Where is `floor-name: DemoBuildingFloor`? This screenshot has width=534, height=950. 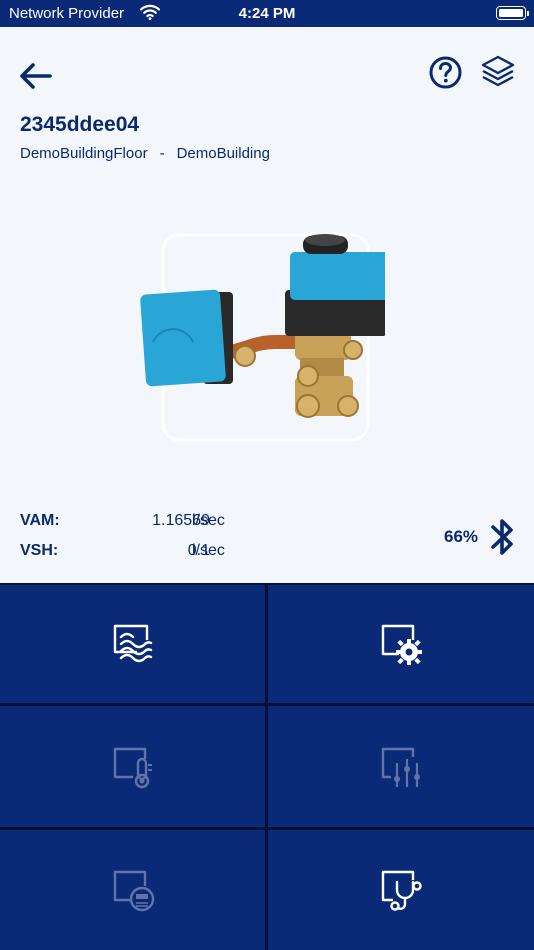 floor-name: DemoBuildingFloor is located at coordinates (84, 153).